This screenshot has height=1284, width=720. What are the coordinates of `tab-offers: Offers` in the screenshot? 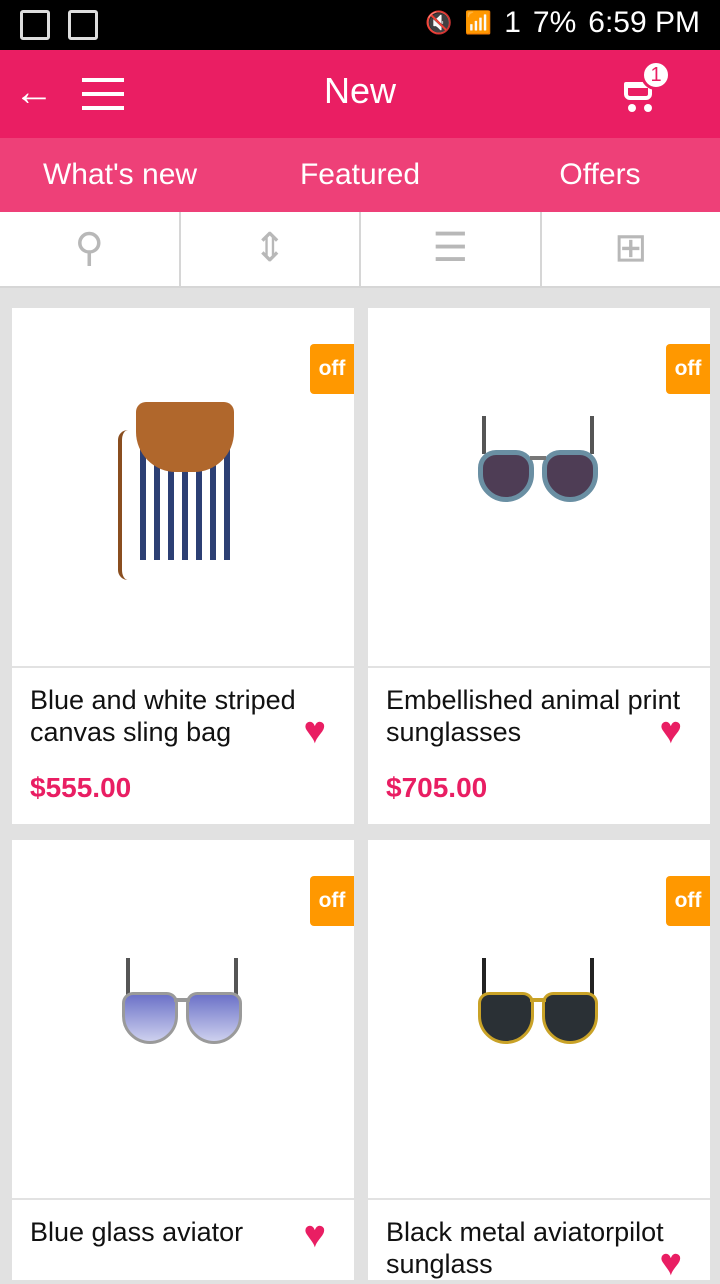 It's located at (600, 175).